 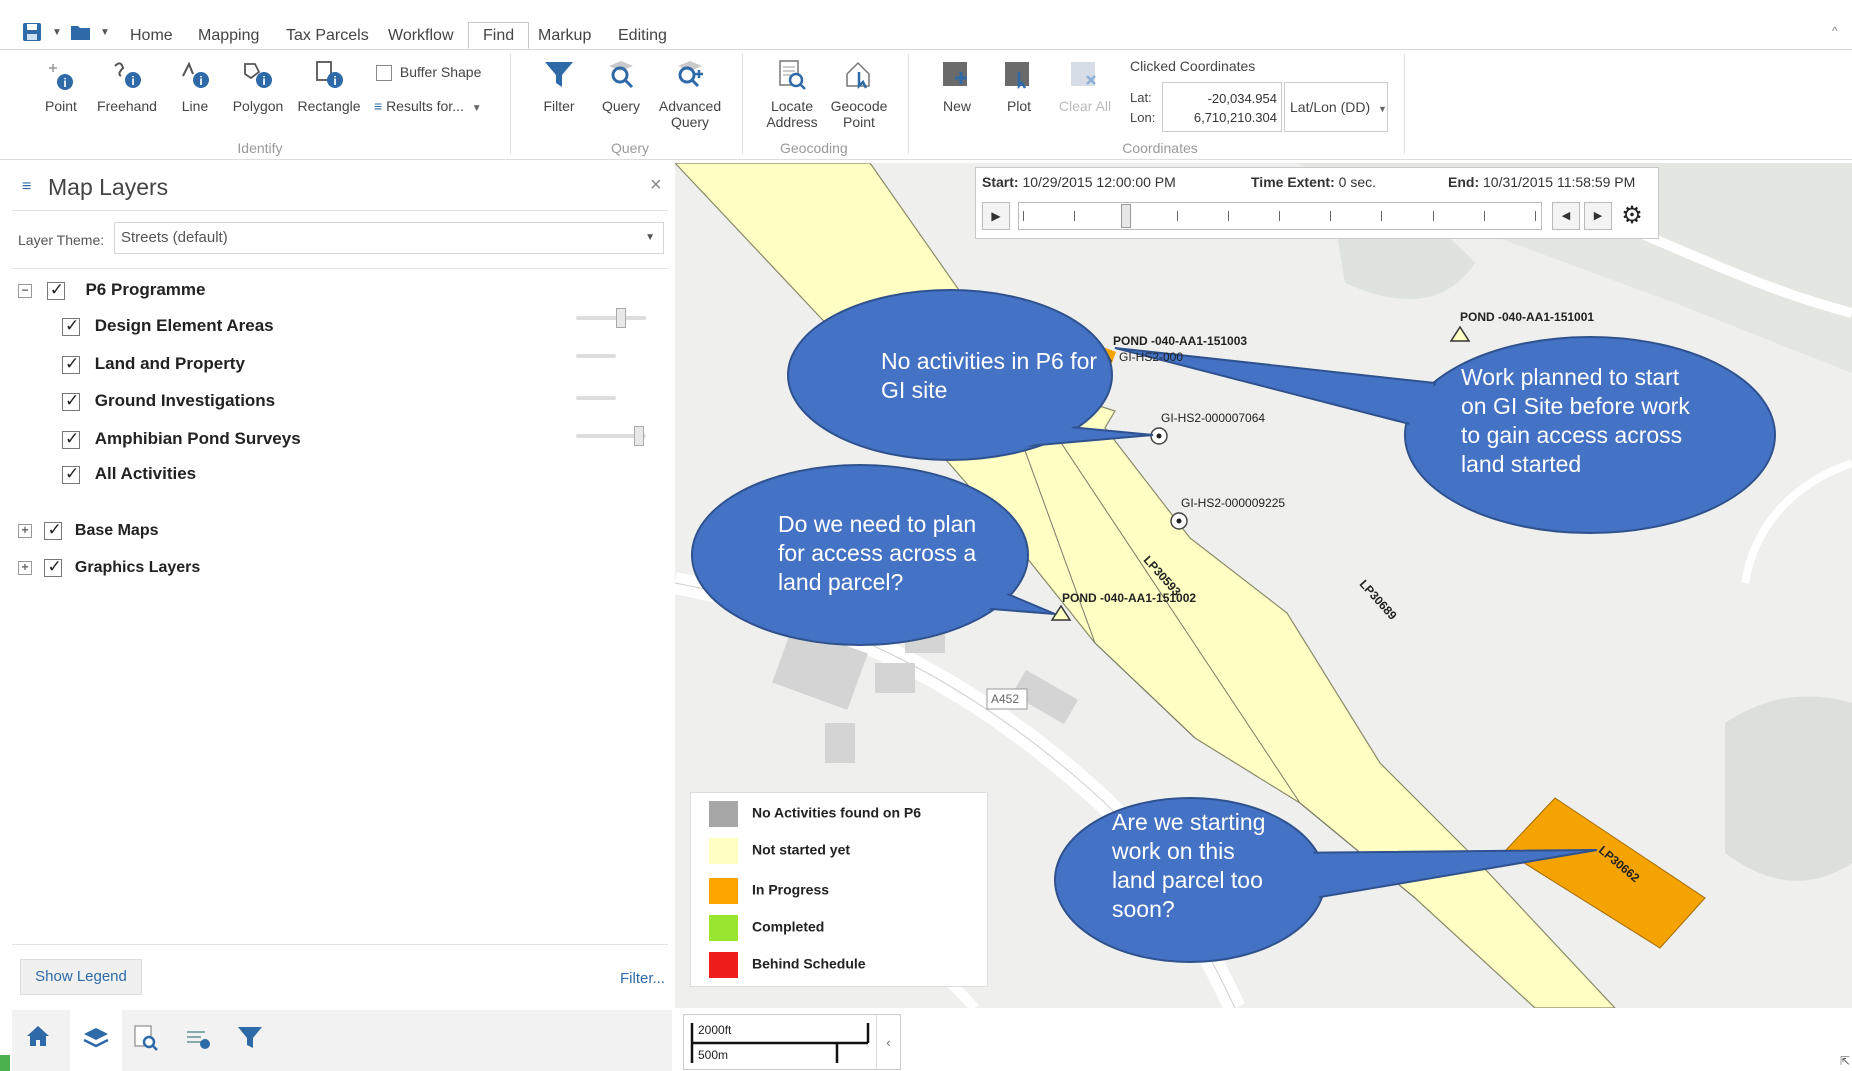 What do you see at coordinates (195, 75) in the screenshot?
I see `line-identify-icon: i` at bounding box center [195, 75].